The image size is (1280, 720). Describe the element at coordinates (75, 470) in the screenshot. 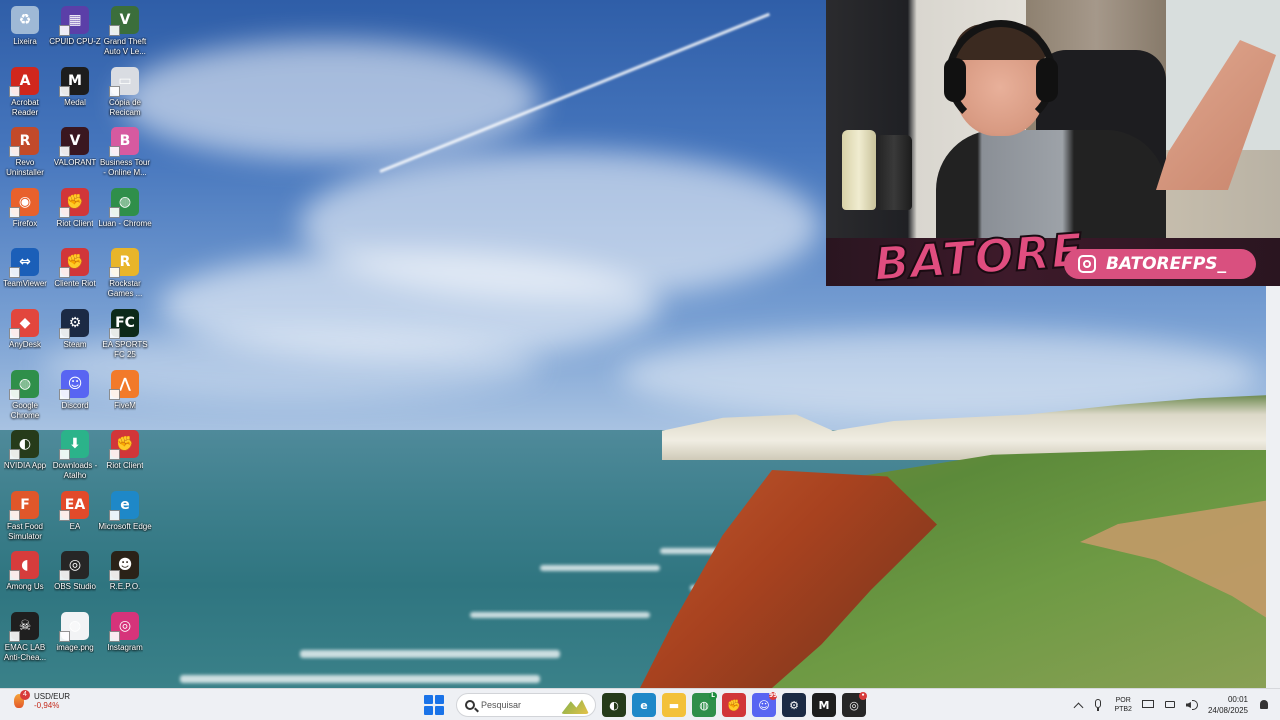

I see `desktop-icon-label: Downloads - Atalho` at that location.